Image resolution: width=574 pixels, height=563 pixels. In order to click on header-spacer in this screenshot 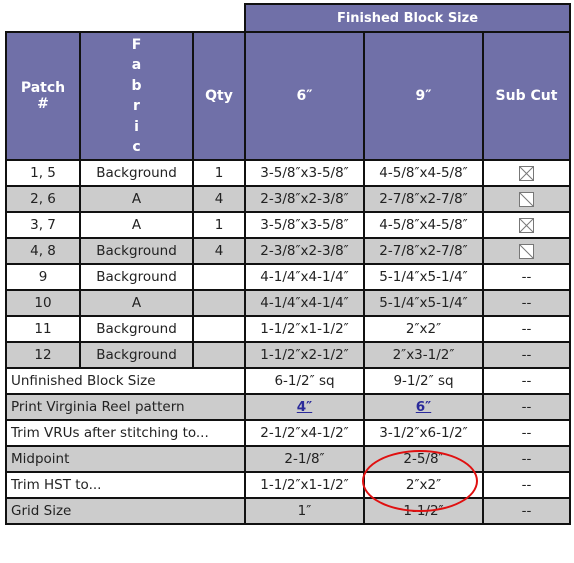, I will do `click(125, 18)`.